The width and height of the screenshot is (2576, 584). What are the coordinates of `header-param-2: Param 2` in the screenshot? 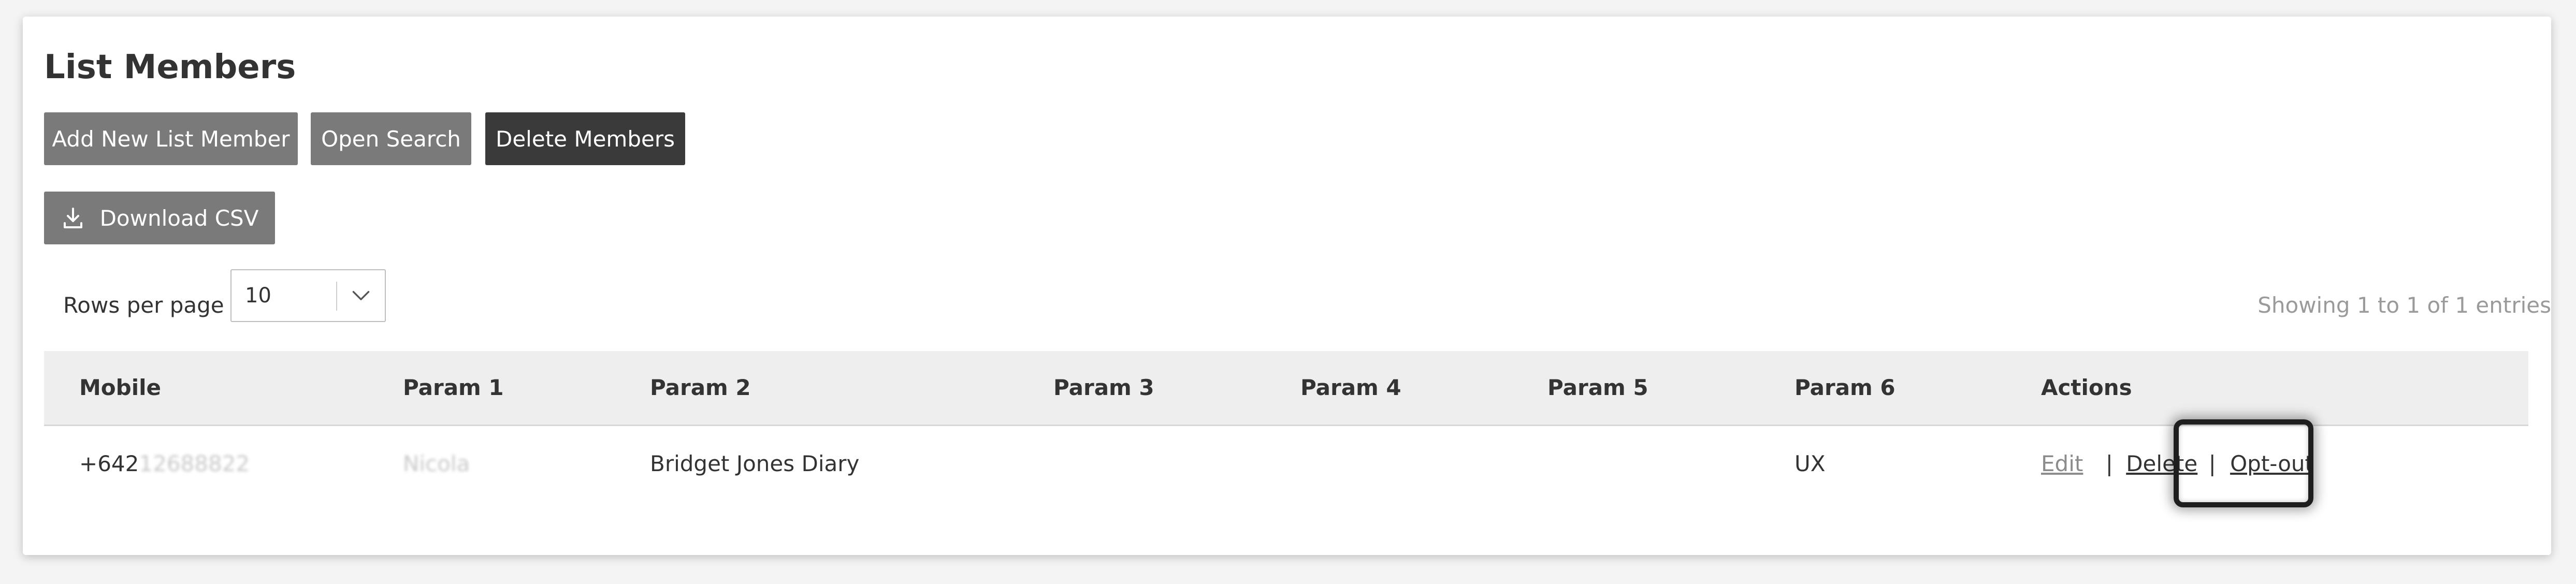 It's located at (700, 388).